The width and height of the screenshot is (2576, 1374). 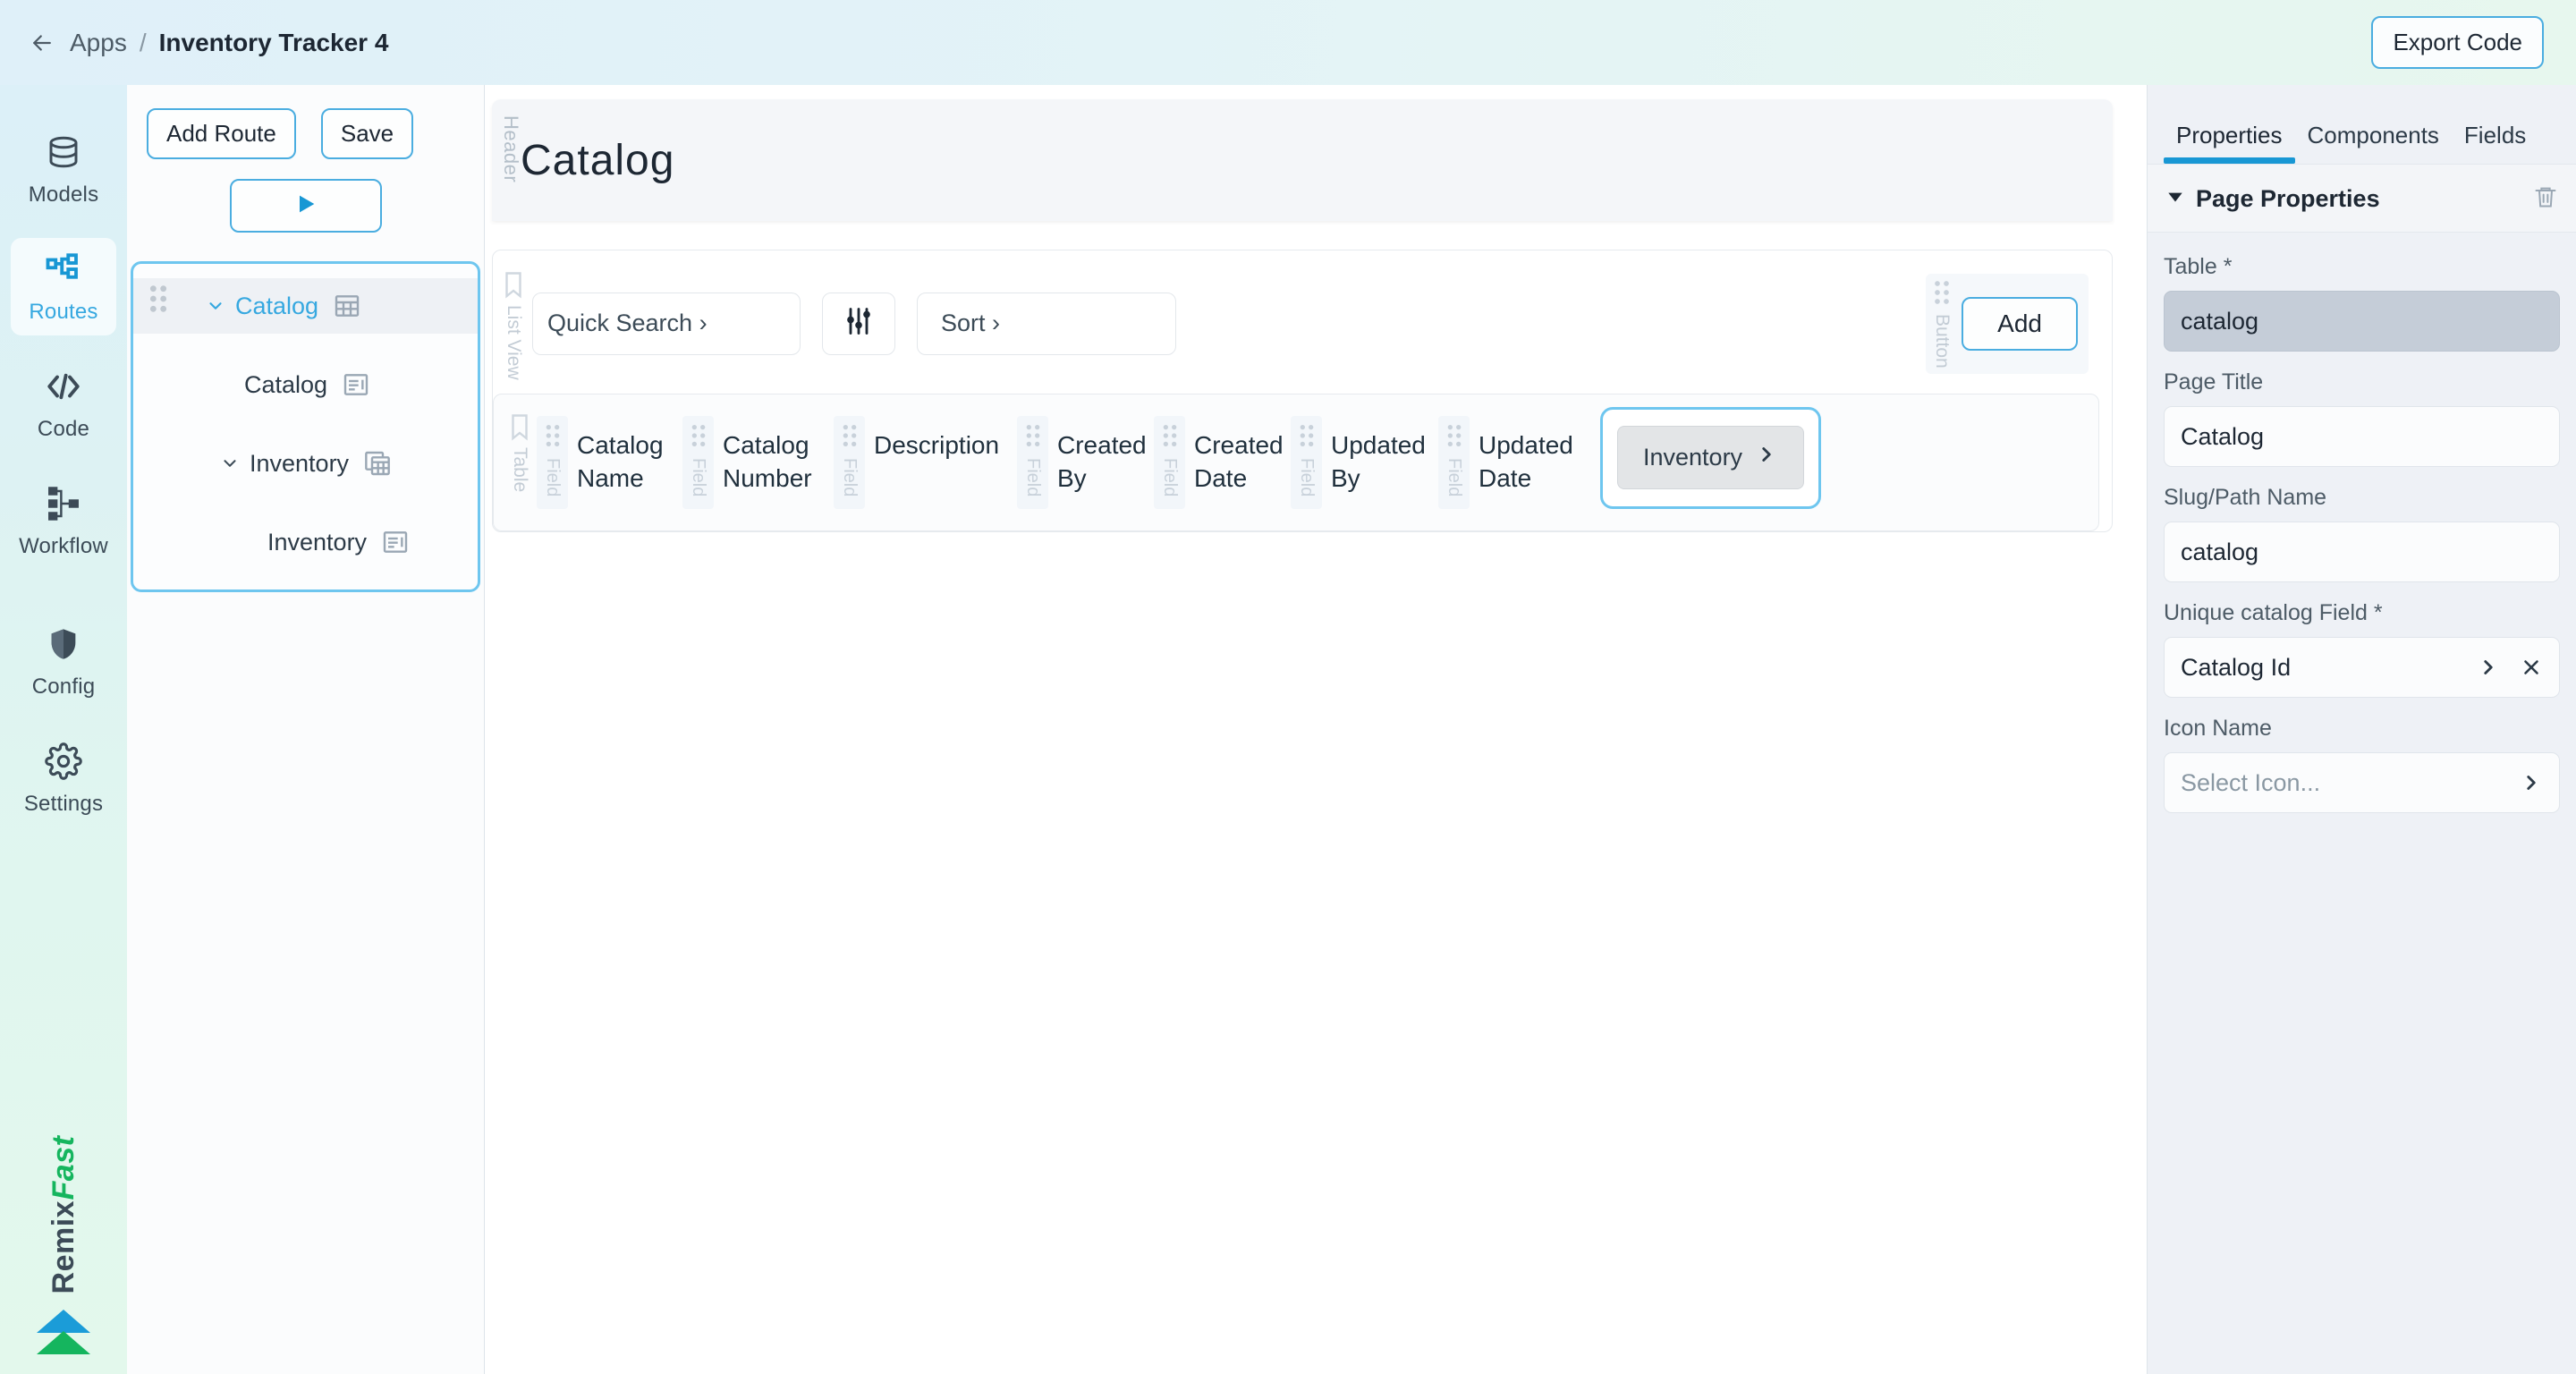 What do you see at coordinates (2362, 436) in the screenshot?
I see `page-title-input: Catalog` at bounding box center [2362, 436].